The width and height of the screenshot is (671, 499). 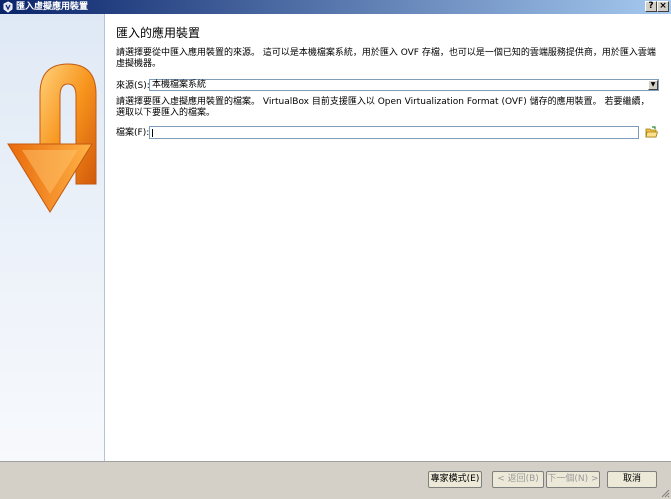 I want to click on file-label: 檔案(F):, so click(x=133, y=133).